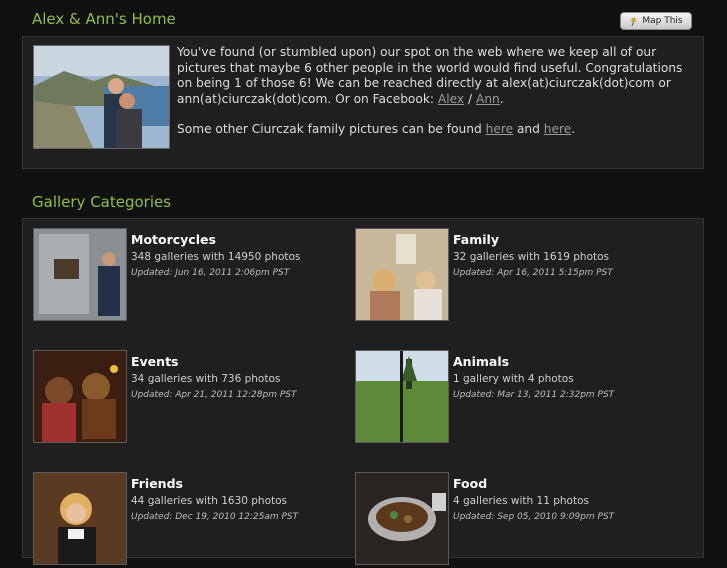  Describe the element at coordinates (534, 517) in the screenshot. I see `category-updated: Updated: Sep 05, 2010 9:09pm PST` at that location.